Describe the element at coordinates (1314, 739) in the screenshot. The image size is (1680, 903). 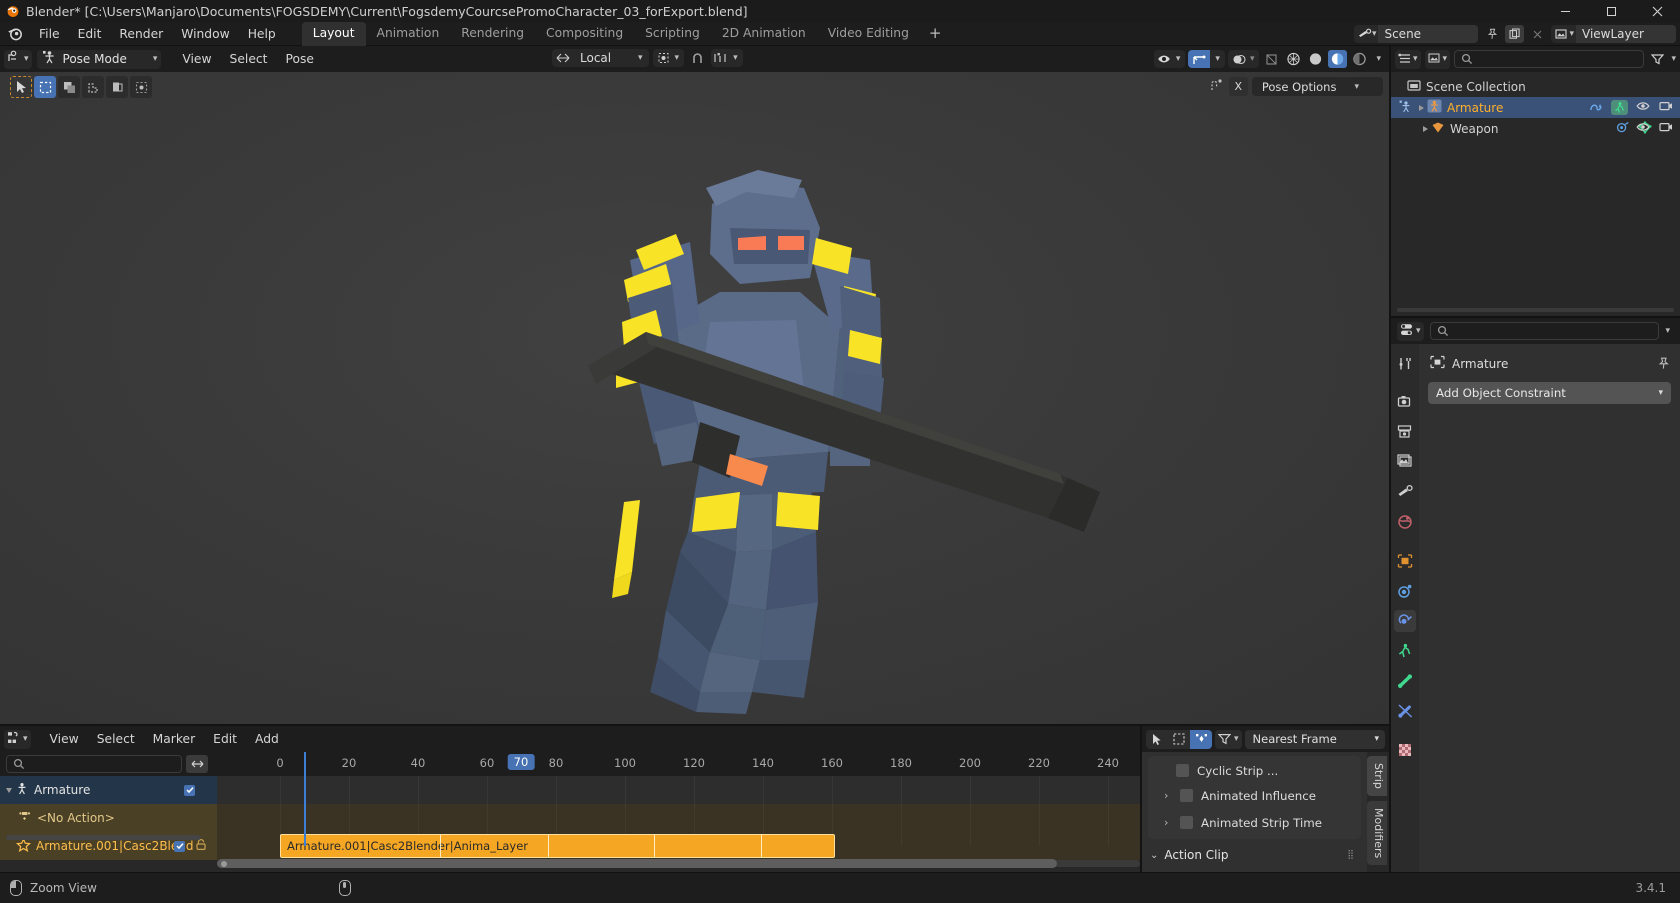
I see `snap-mode-dropdown: Nearest Frame ▾` at that location.